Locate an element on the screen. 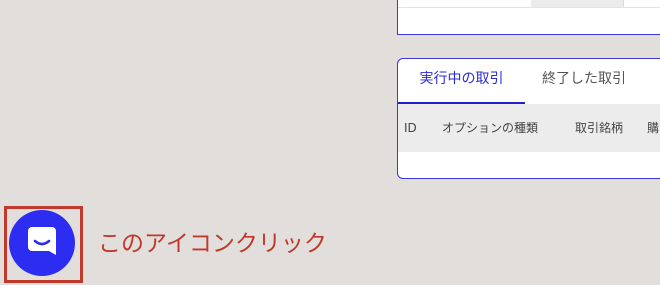 This screenshot has width=660, height=285. column-header-pair: 取引銘柄 is located at coordinates (599, 128).